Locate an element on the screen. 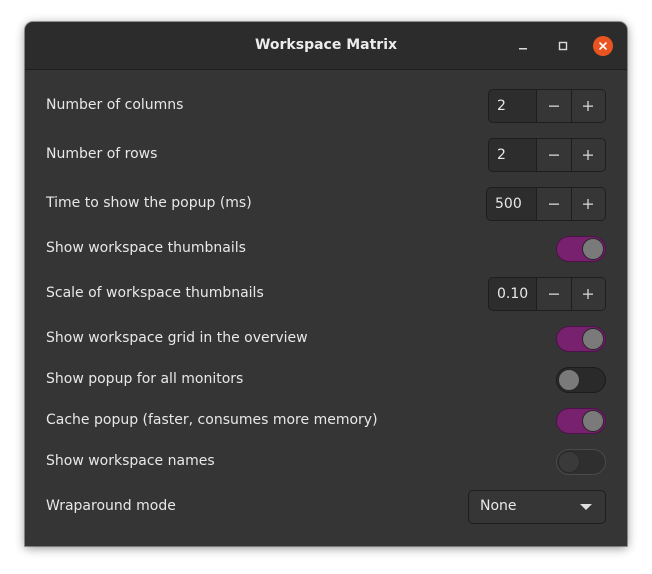 This screenshot has height=574, width=652. close-button is located at coordinates (603, 46).